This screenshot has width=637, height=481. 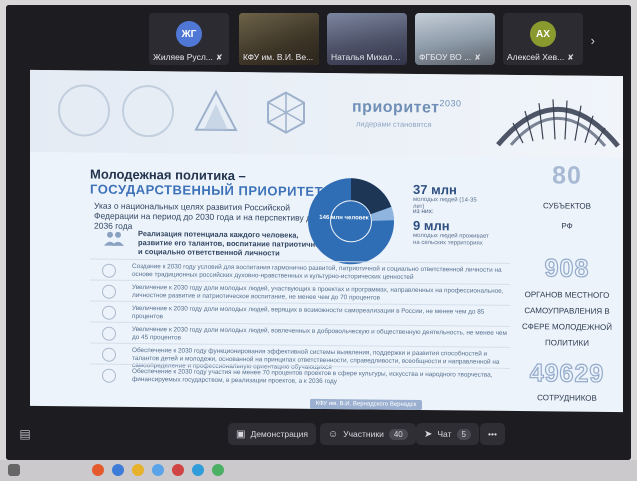 I want to click on windows-start-icon, so click(x=14, y=470).